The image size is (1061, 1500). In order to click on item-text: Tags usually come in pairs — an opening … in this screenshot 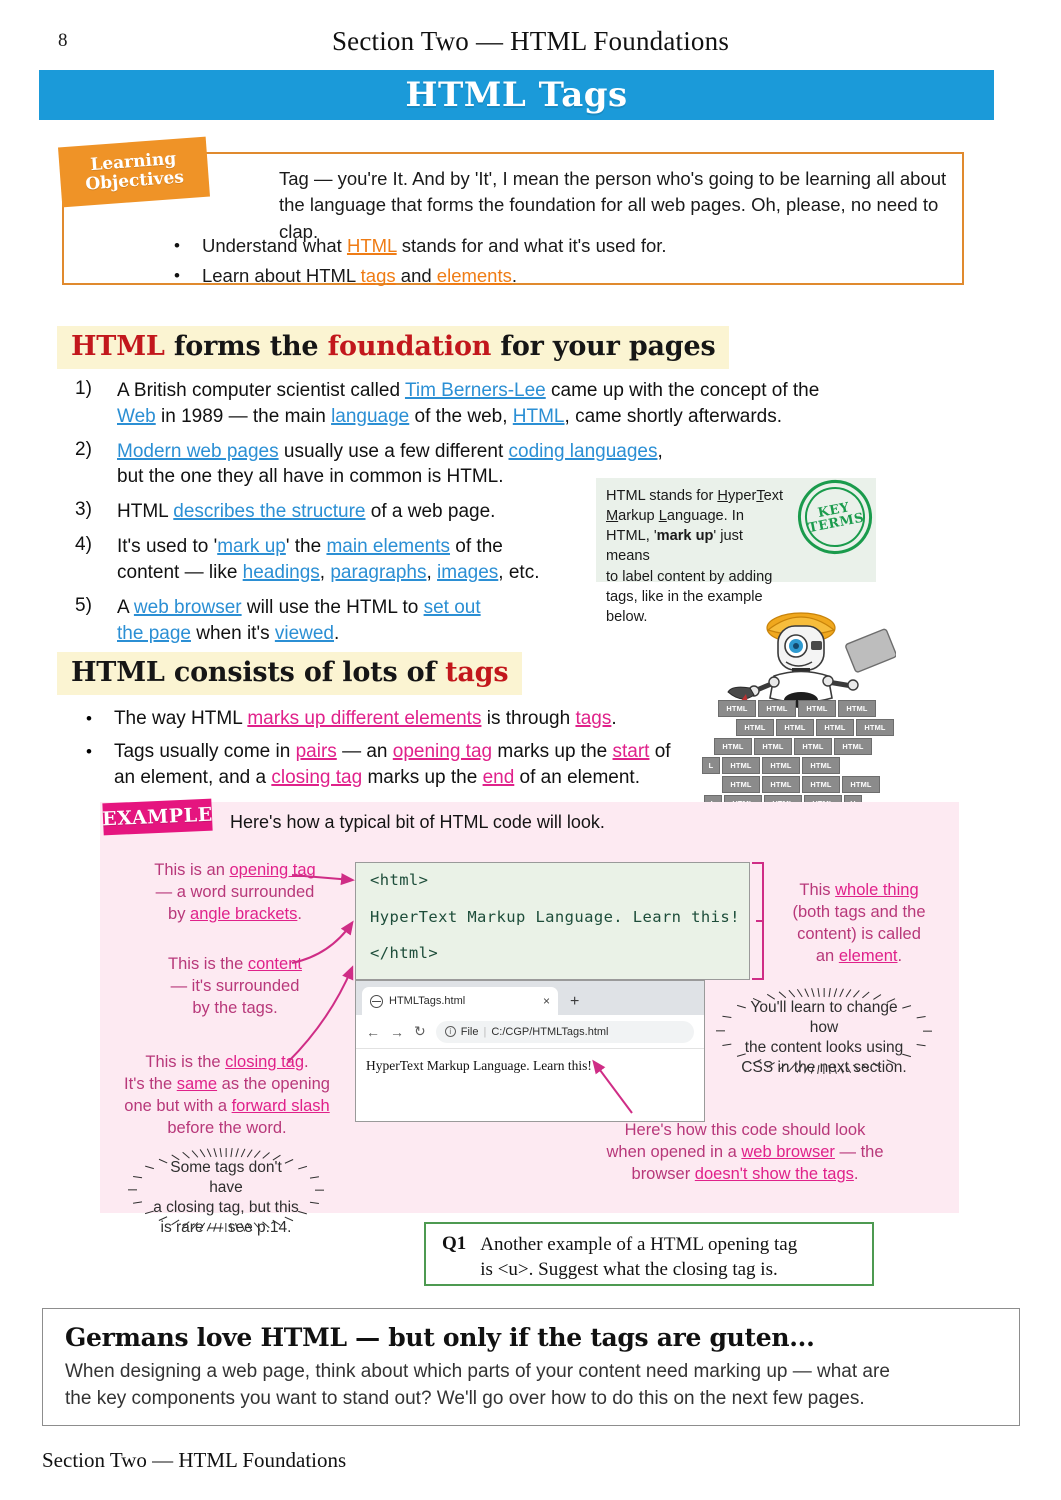, I will do `click(392, 764)`.